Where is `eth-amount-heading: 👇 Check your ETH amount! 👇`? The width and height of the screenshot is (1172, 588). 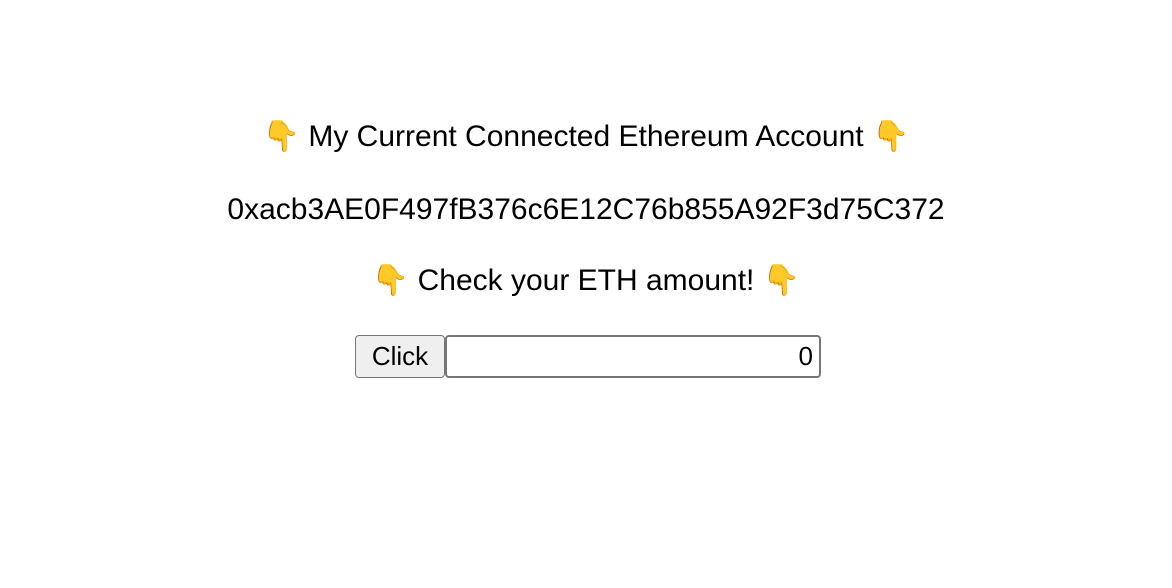 eth-amount-heading: 👇 Check your ETH amount! 👇 is located at coordinates (586, 281).